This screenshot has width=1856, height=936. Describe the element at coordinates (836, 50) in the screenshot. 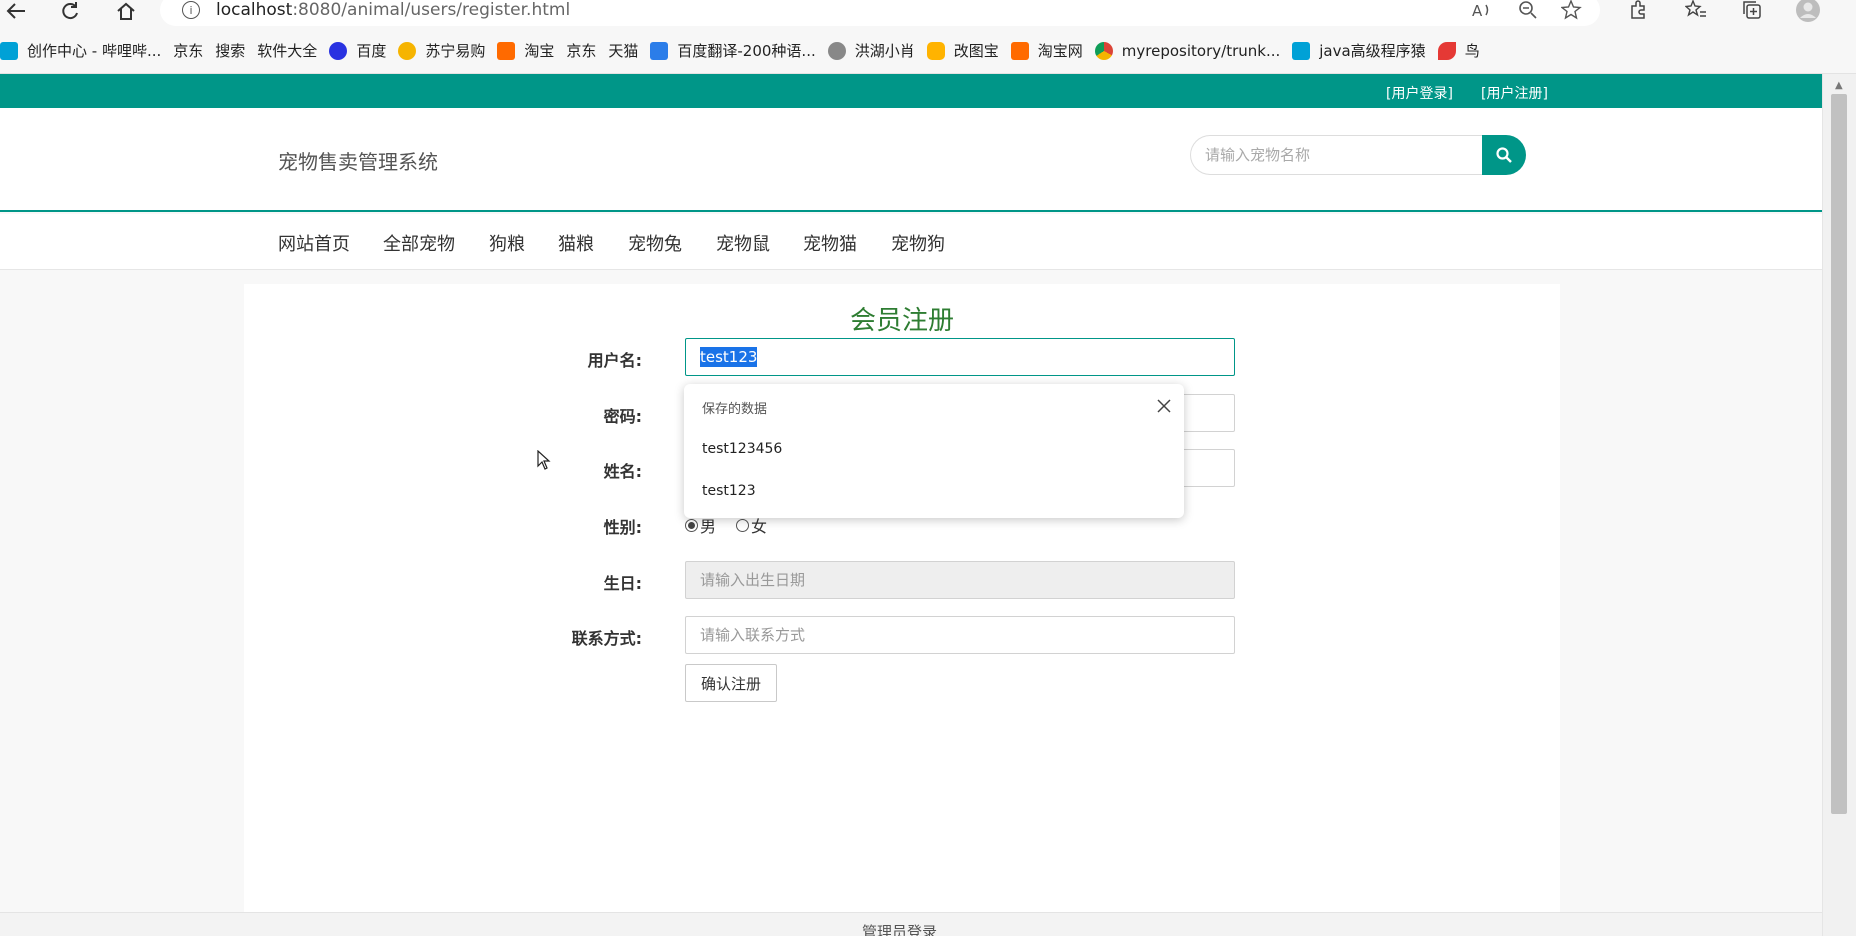

I see `honghu-icon` at that location.